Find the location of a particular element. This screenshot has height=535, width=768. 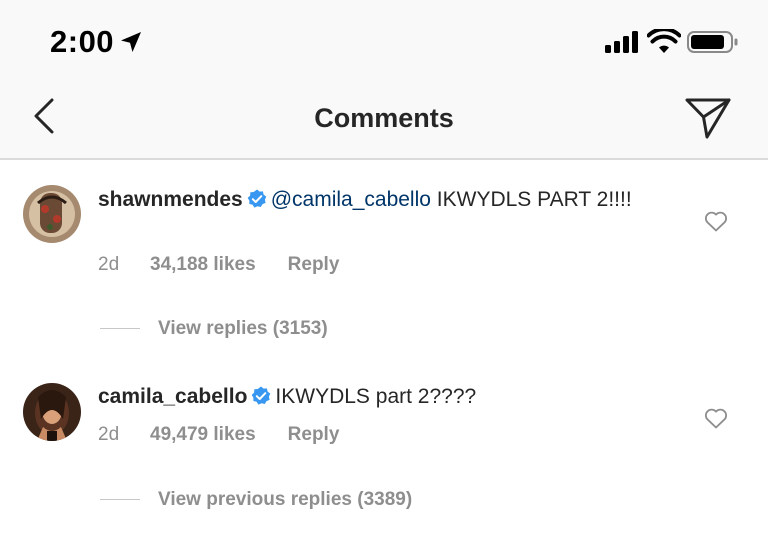

page-title: Comments is located at coordinates (384, 118).